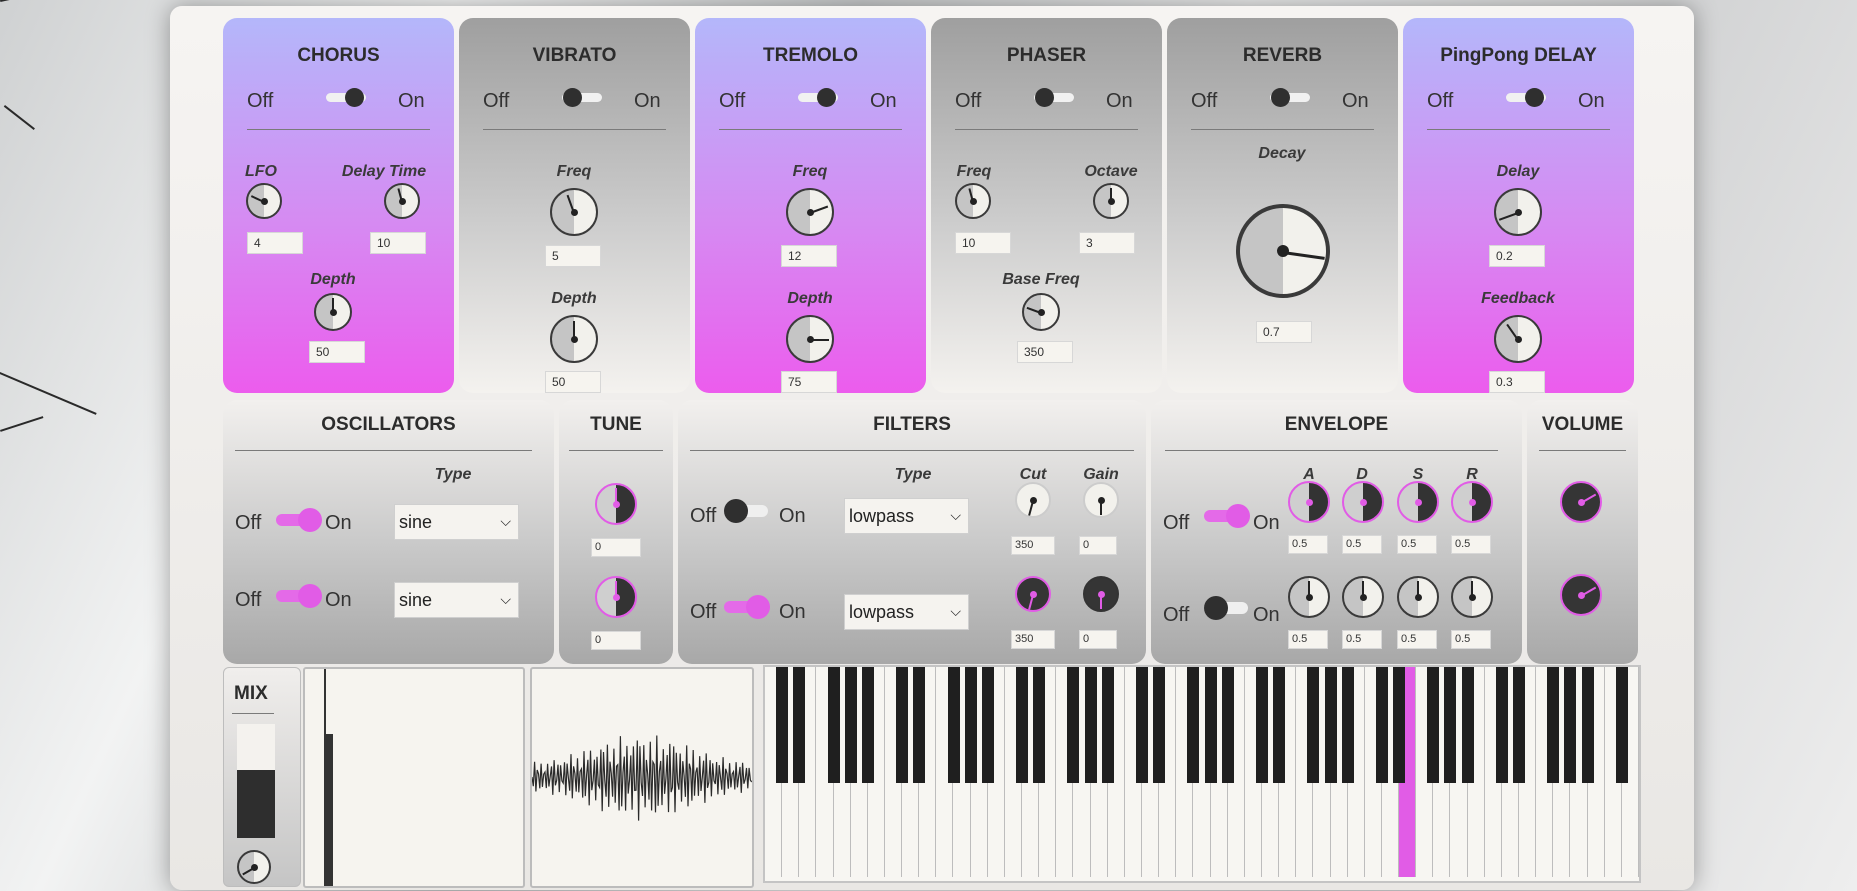 The height and width of the screenshot is (891, 1857). What do you see at coordinates (1098, 545) in the screenshot?
I see `filter1-gain-value: 0` at bounding box center [1098, 545].